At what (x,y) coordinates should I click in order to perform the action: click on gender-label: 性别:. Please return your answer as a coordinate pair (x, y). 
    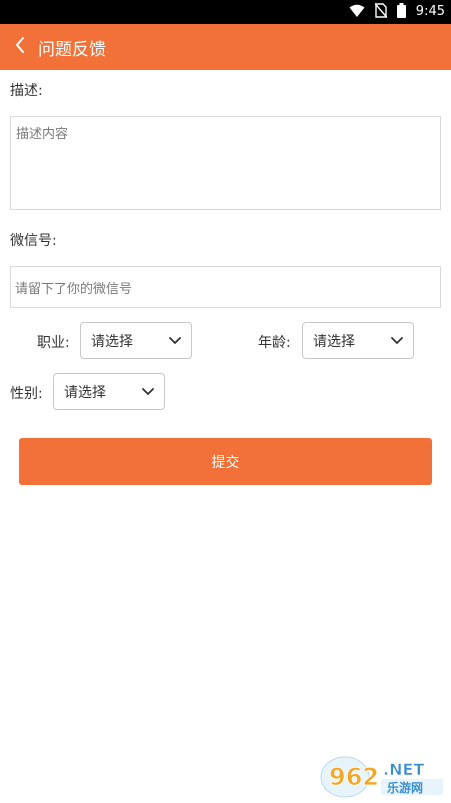
    Looking at the image, I should click on (26, 394).